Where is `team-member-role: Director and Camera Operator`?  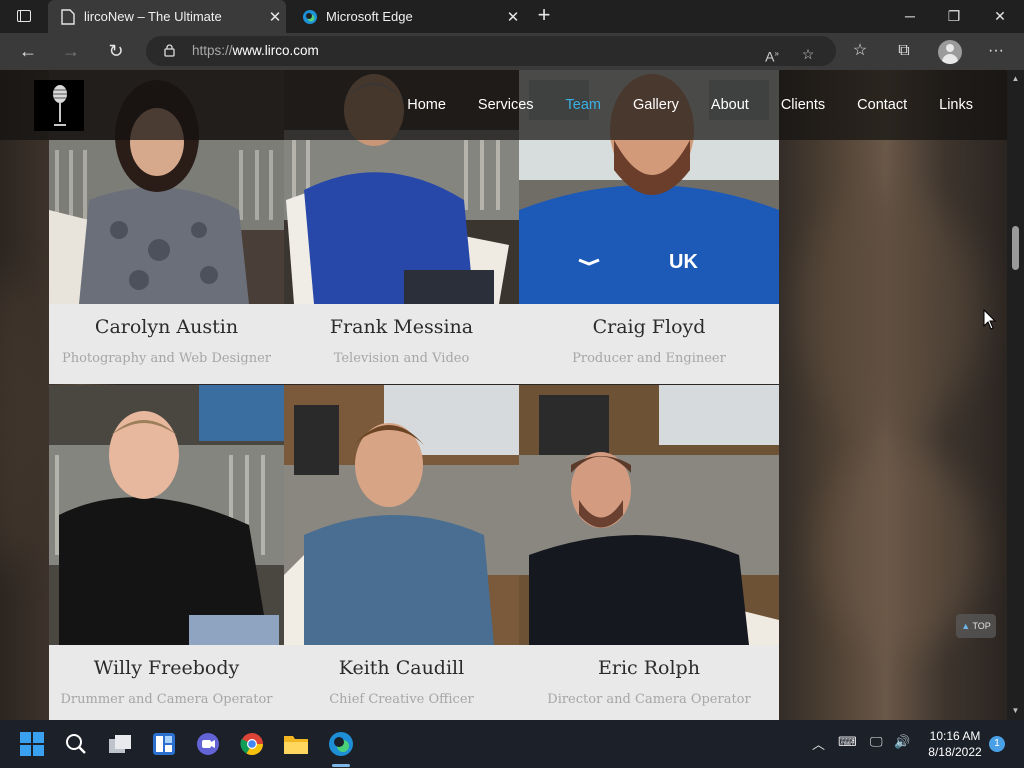 team-member-role: Director and Camera Operator is located at coordinates (649, 699).